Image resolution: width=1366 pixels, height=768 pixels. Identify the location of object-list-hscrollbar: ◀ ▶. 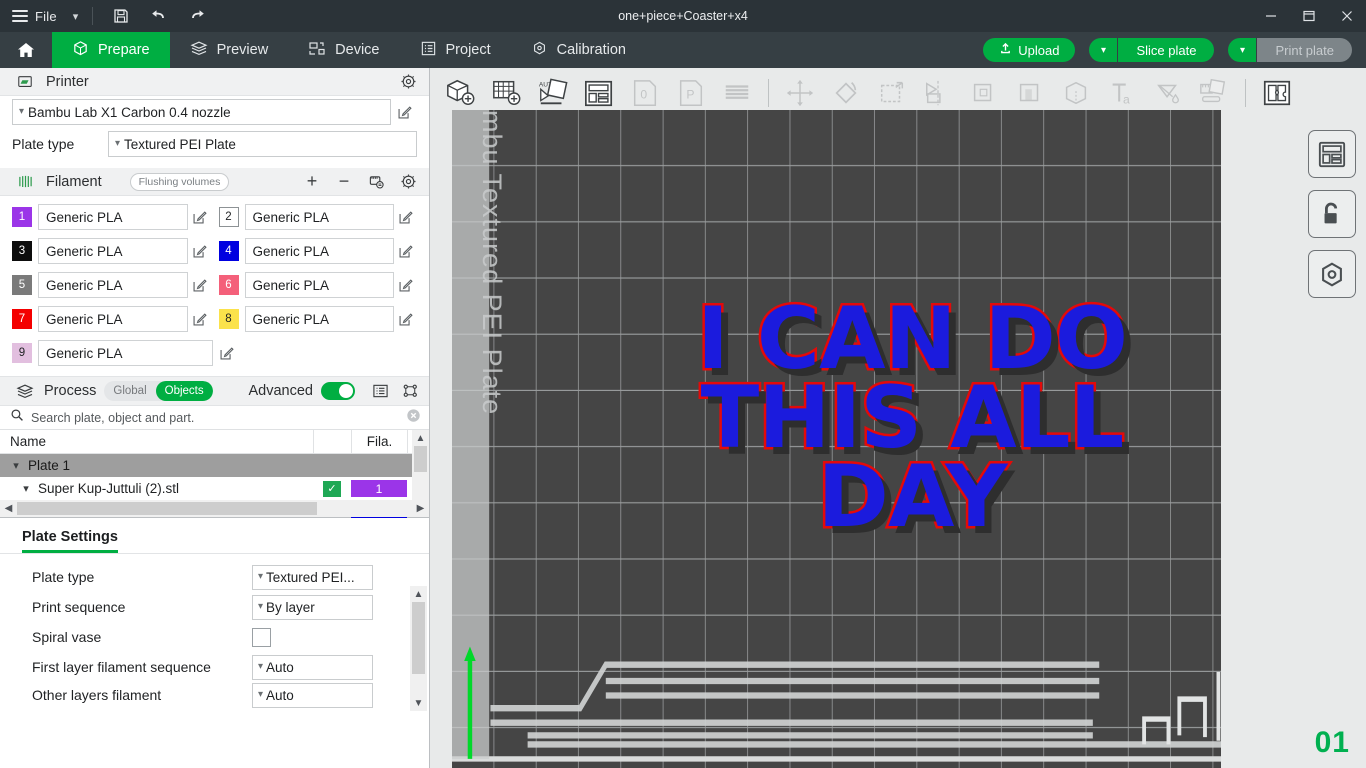
(214, 508).